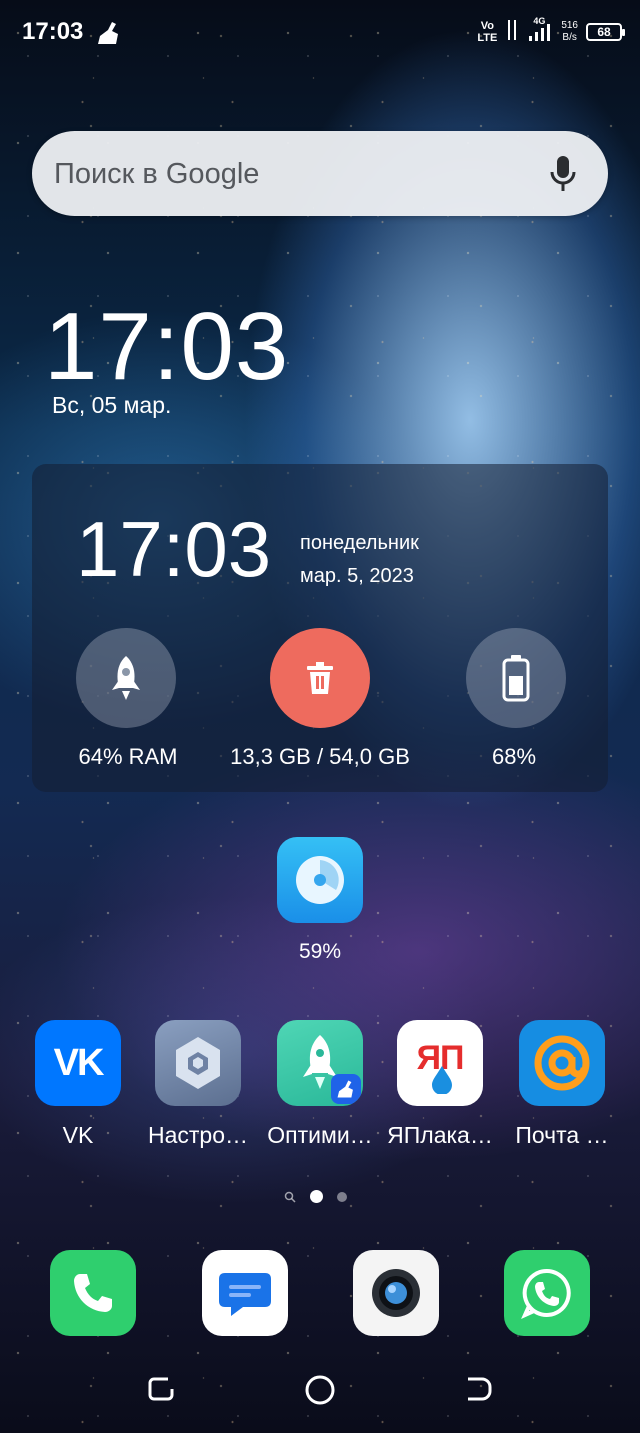  I want to click on search-placeholder: Поиск в Google, so click(157, 174).